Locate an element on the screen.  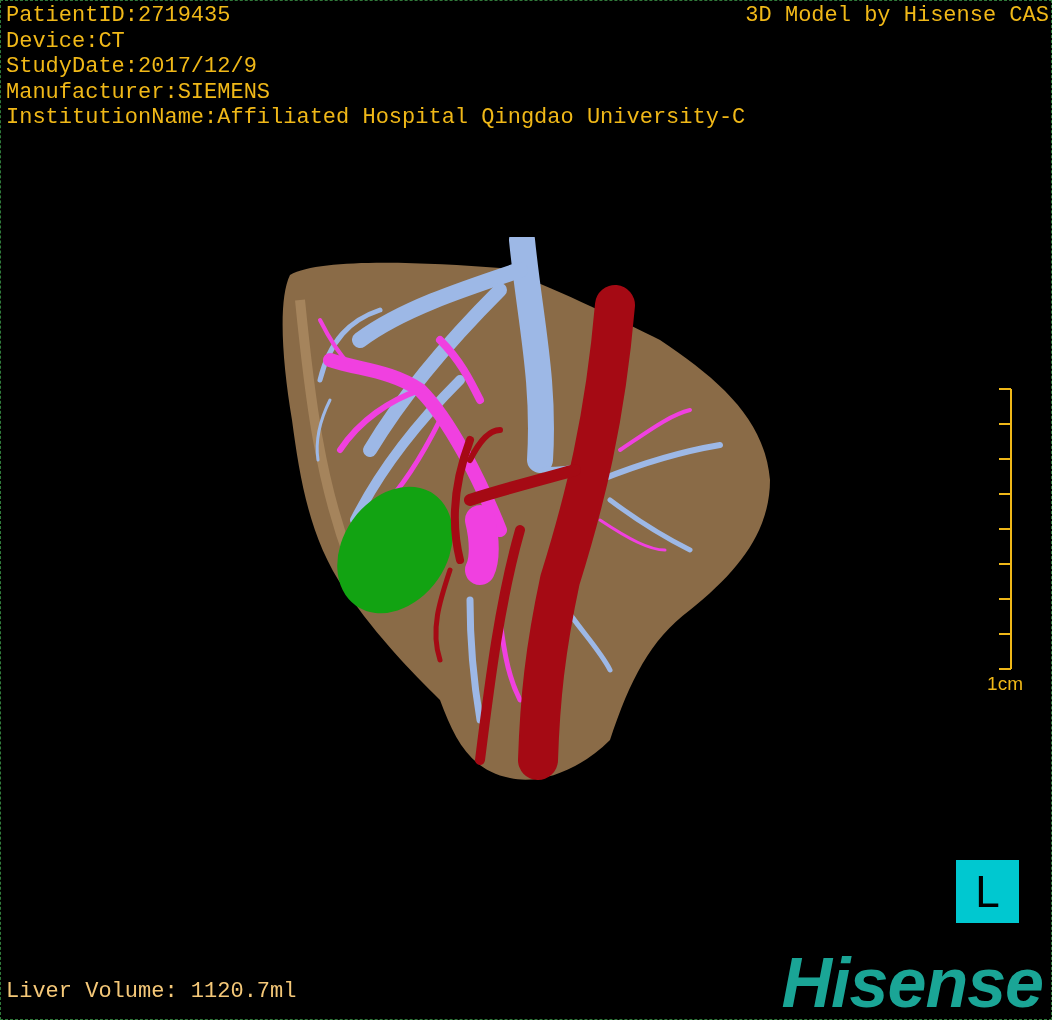
study-info-text: StudyDate:2017/12/9 is located at coordinates (132, 67).